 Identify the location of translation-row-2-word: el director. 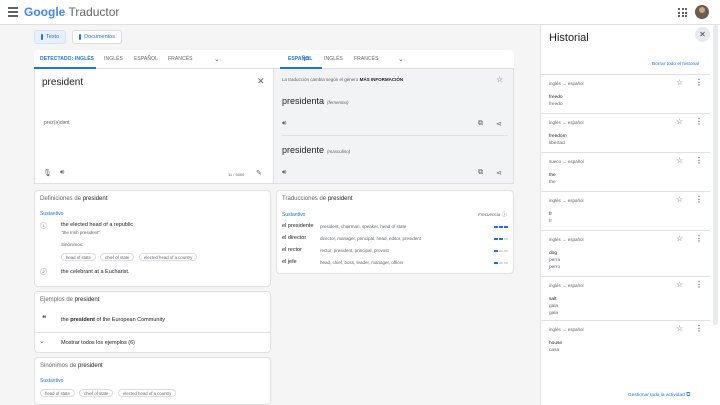
(294, 238).